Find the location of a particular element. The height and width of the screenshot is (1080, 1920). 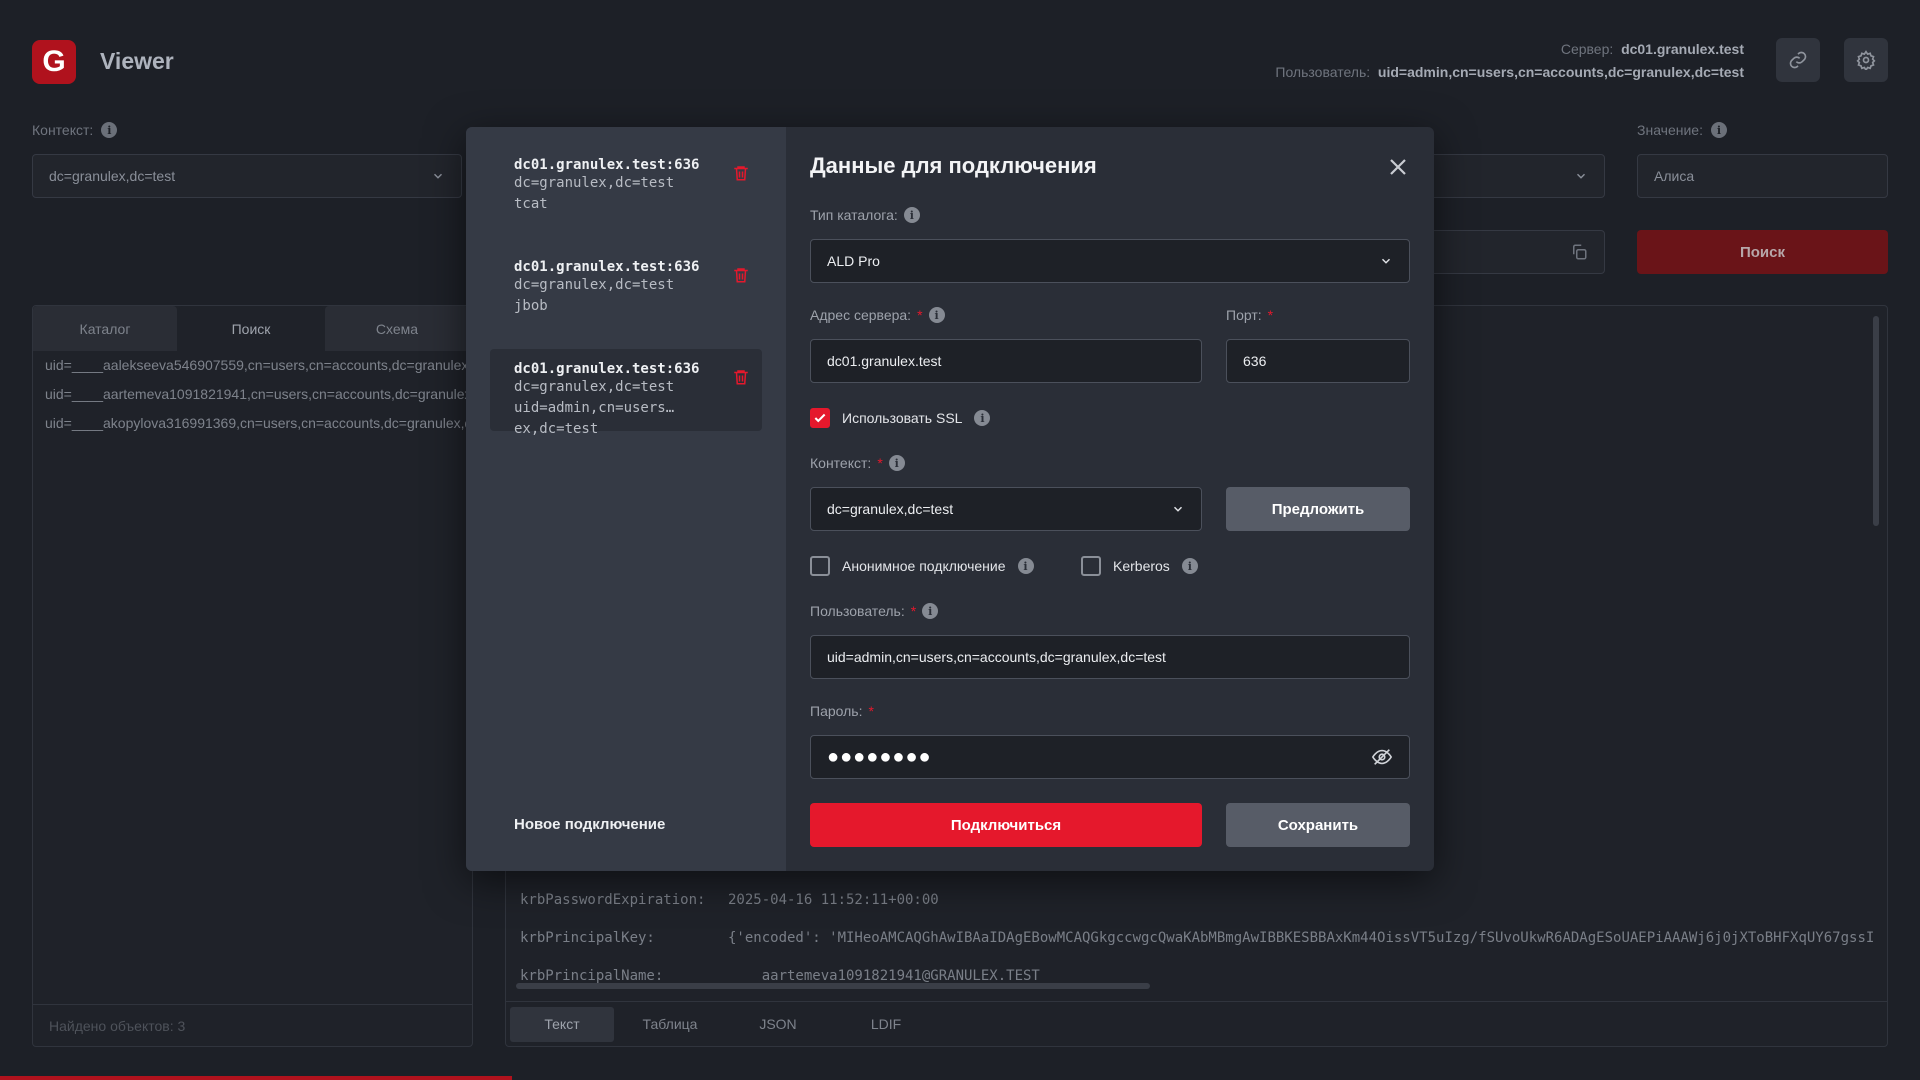

kerberos-label: Kerberos is located at coordinates (1141, 566).